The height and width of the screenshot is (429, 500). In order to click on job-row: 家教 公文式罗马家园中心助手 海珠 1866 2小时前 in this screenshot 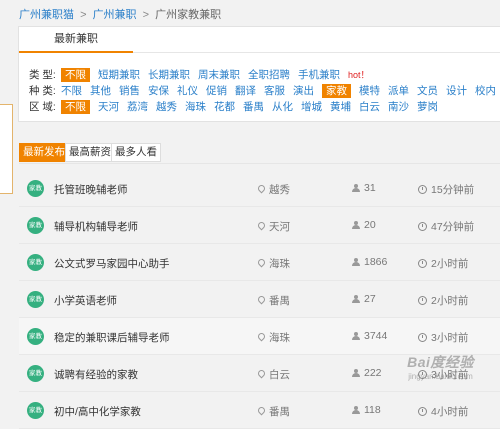, I will do `click(259, 262)`.